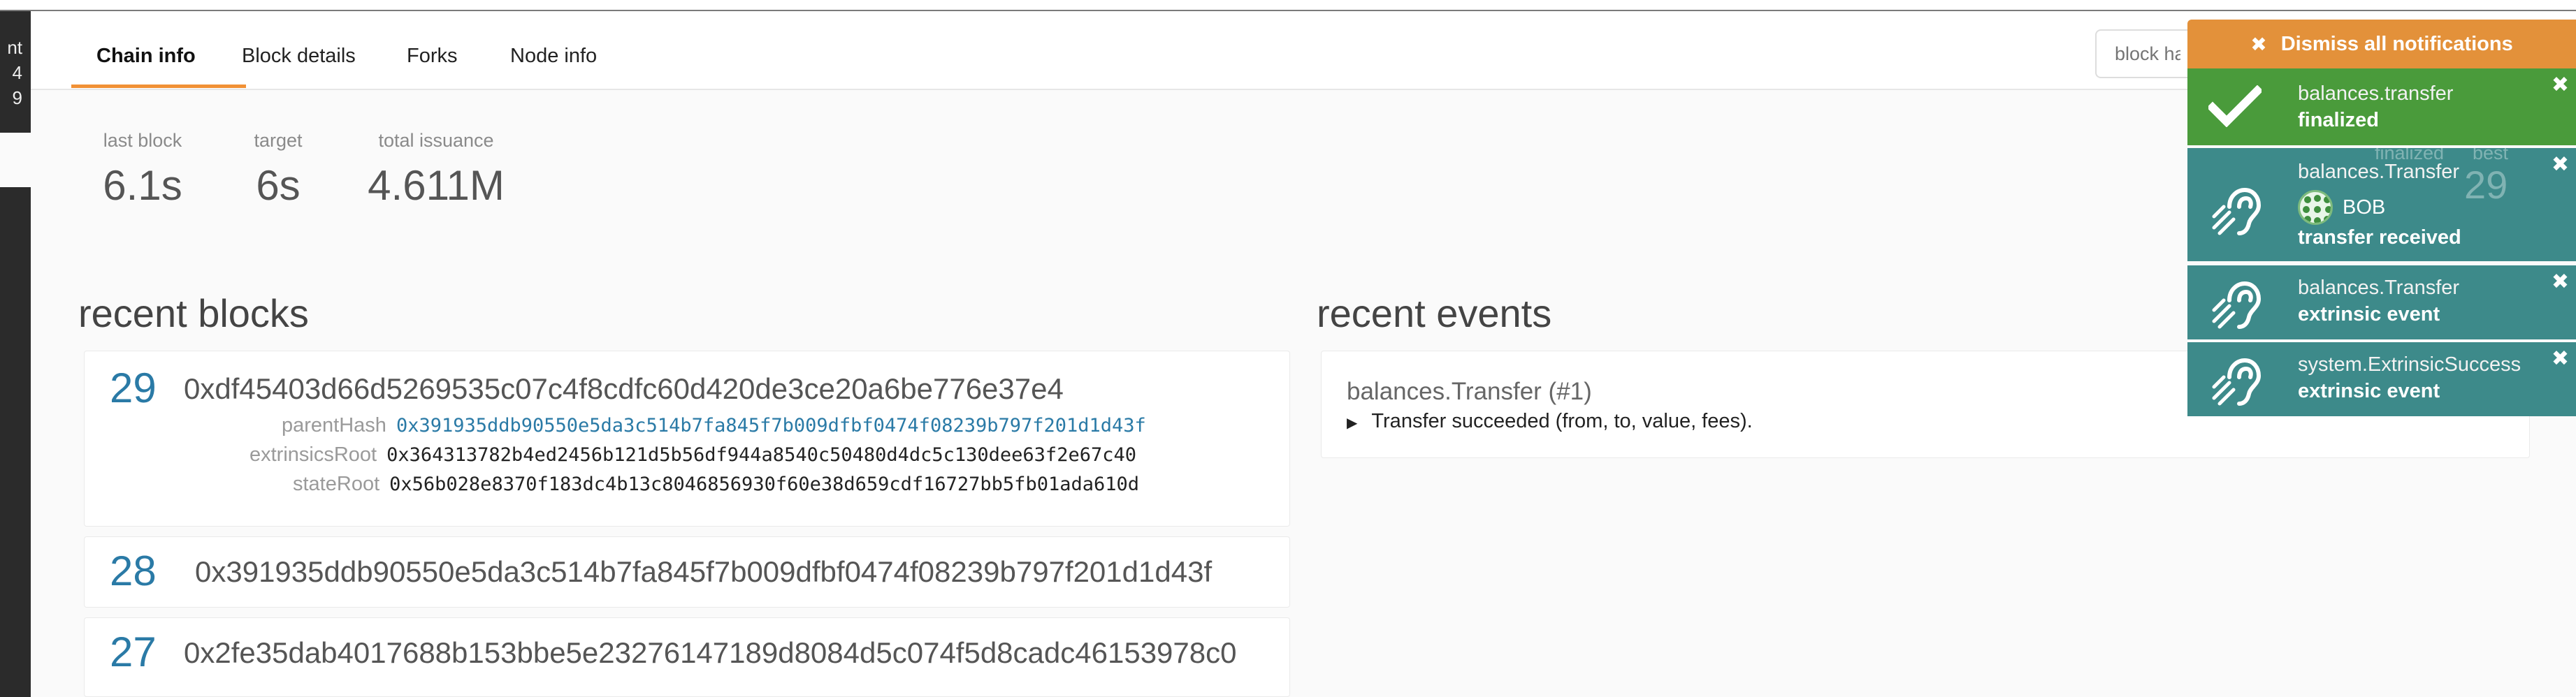 Image resolution: width=2576 pixels, height=697 pixels. What do you see at coordinates (146, 56) in the screenshot?
I see `tab-chain-info: Chain info` at bounding box center [146, 56].